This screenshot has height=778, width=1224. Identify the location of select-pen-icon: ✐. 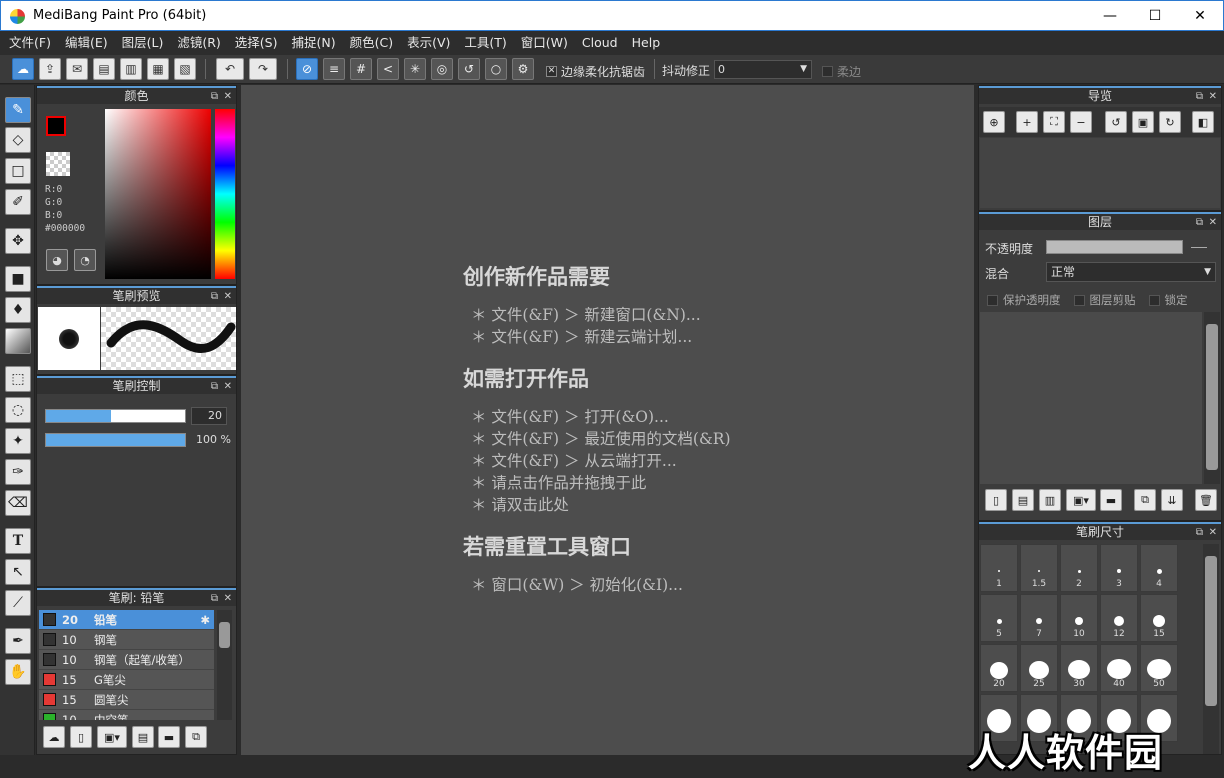
(18, 202).